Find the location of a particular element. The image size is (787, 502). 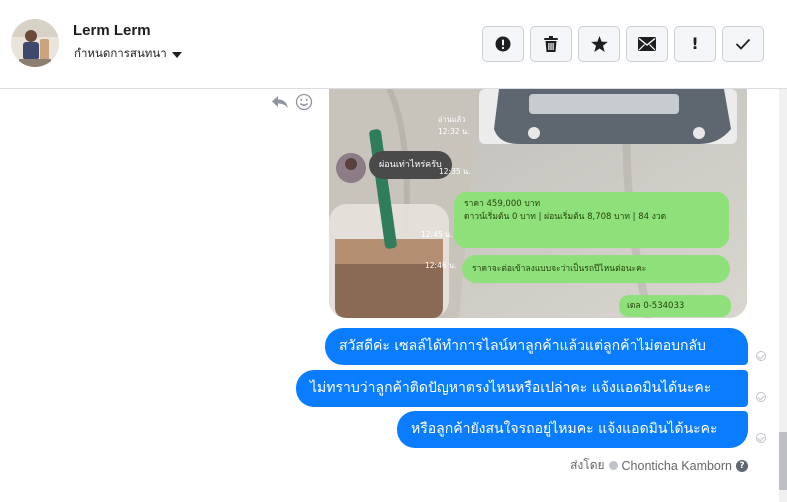

mark-unread-button is located at coordinates (647, 44).